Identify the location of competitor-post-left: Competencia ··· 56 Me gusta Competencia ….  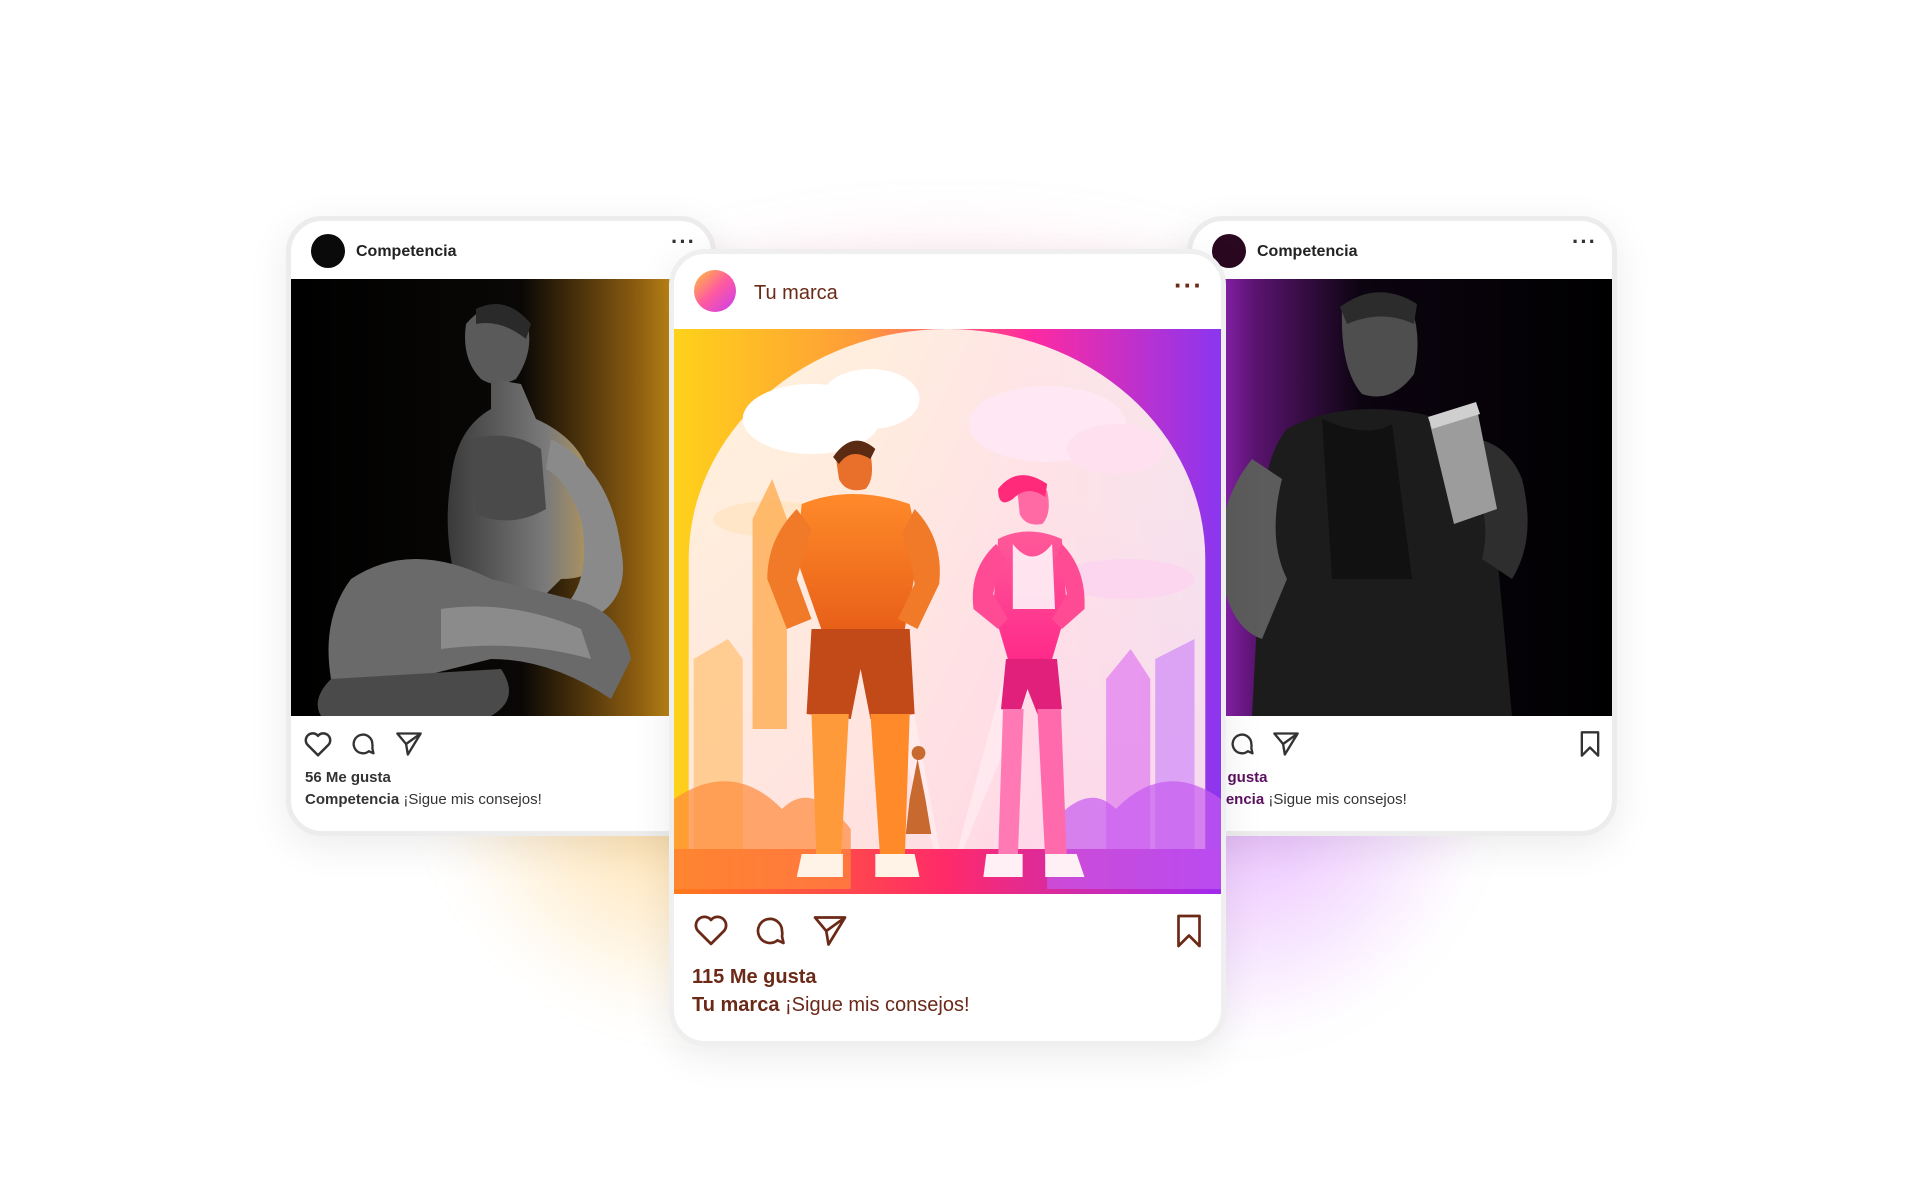
(501, 526).